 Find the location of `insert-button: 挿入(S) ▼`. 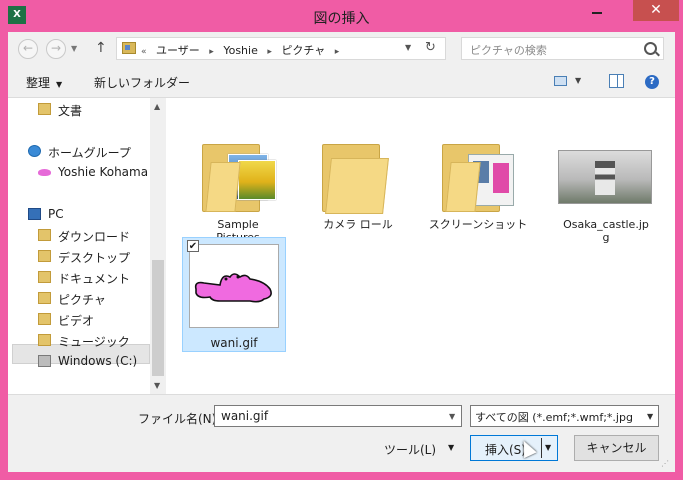

insert-button: 挿入(S) ▼ is located at coordinates (514, 448).